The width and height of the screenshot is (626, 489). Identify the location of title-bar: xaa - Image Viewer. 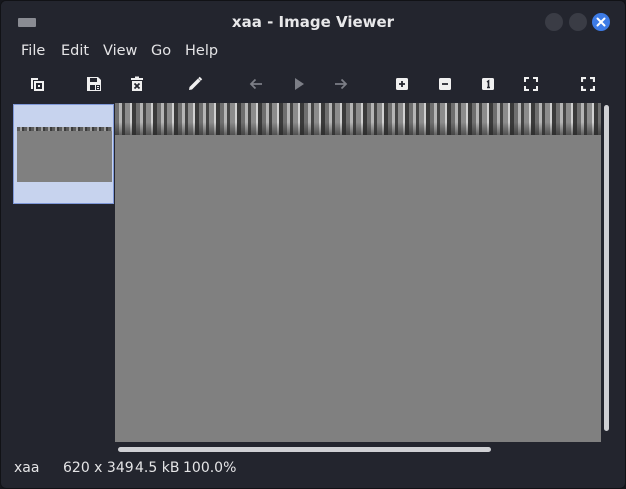
(313, 21).